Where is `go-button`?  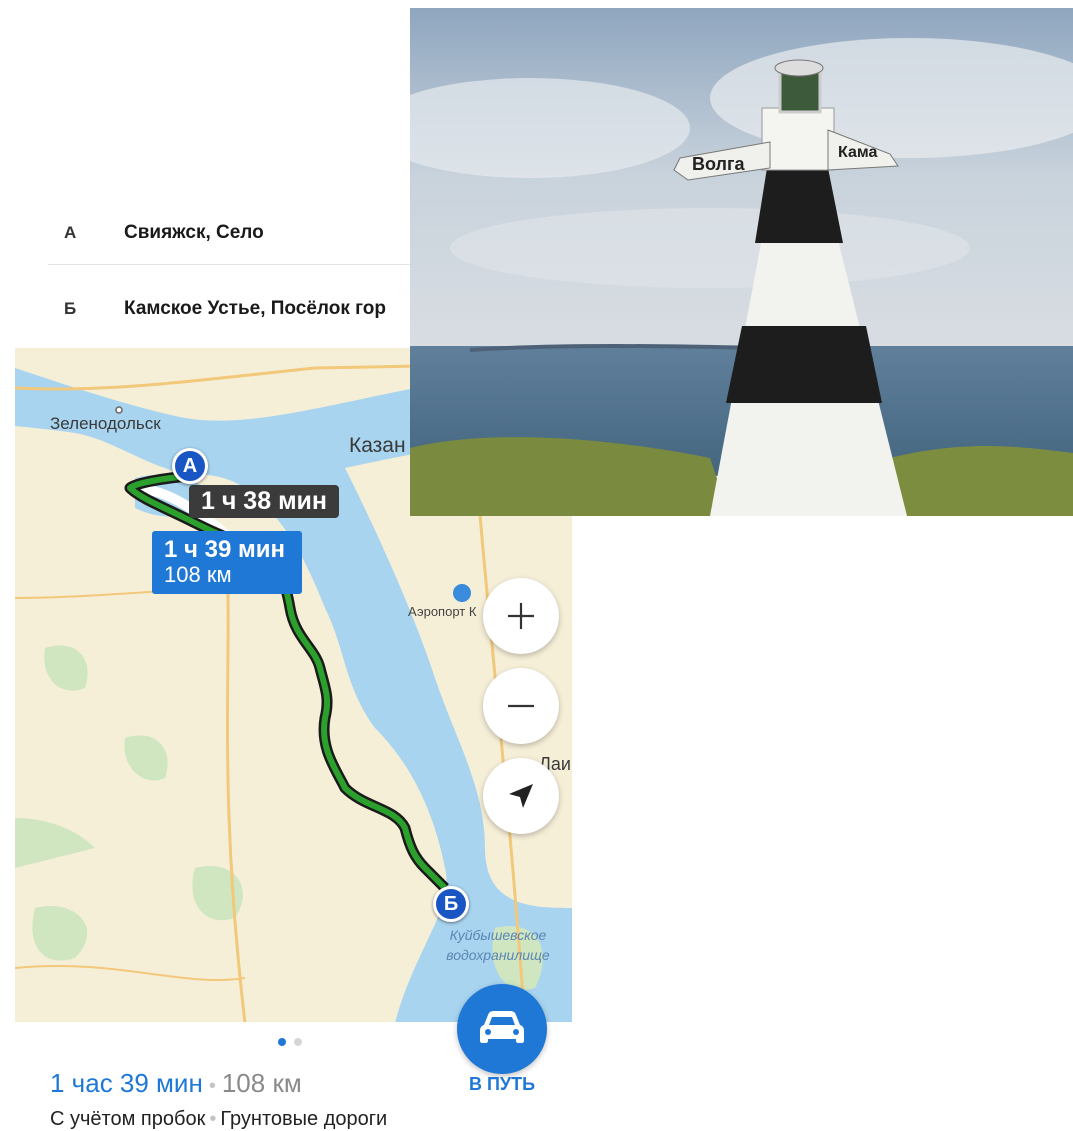
go-button is located at coordinates (502, 1029).